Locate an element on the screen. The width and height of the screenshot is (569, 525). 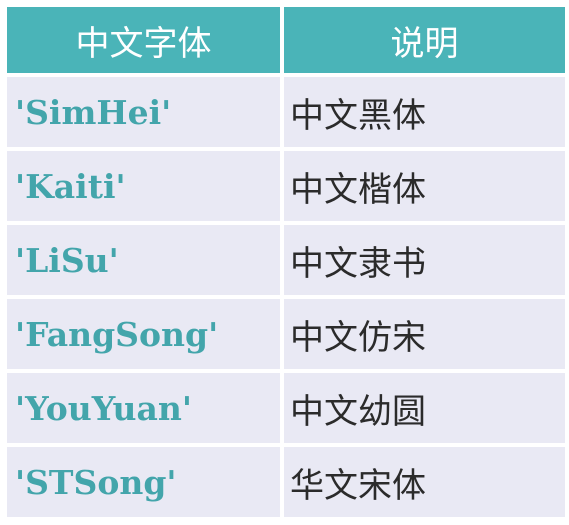
font-description-cell: 华文宋体 is located at coordinates (424, 482).